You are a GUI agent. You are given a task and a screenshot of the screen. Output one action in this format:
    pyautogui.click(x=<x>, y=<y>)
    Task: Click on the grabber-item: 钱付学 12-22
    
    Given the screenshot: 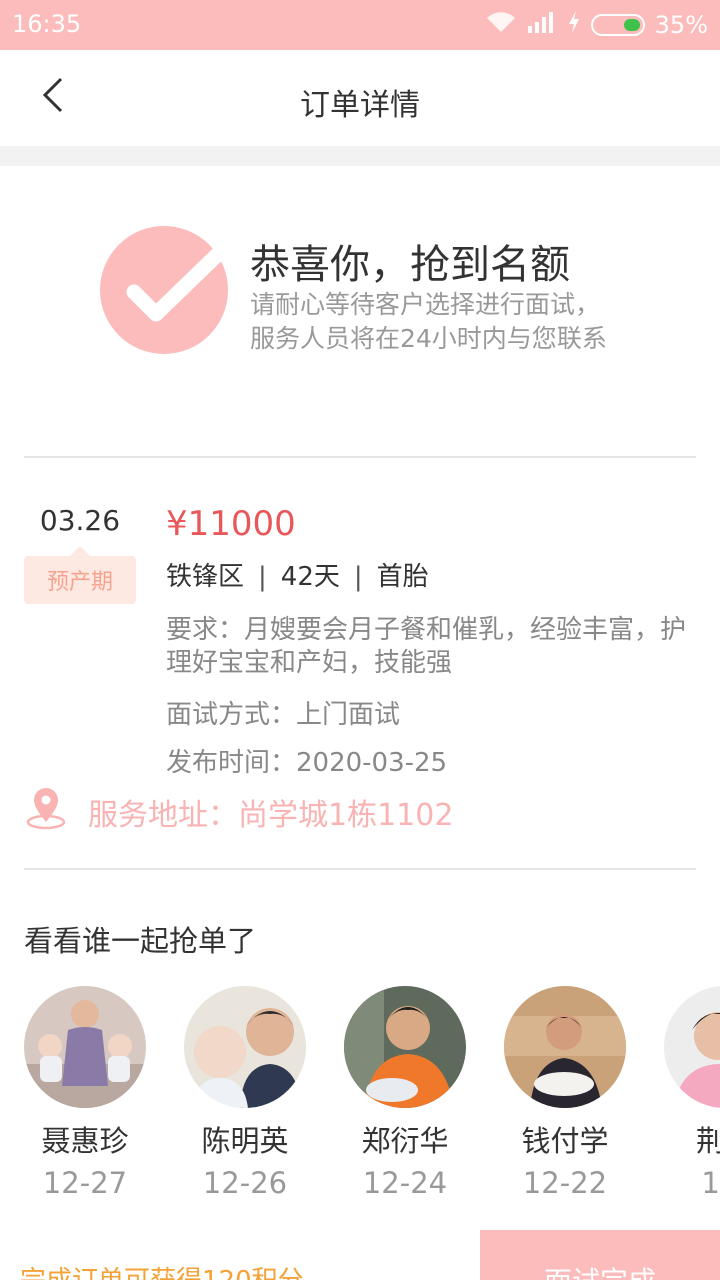 What is the action you would take?
    pyautogui.click(x=565, y=1093)
    